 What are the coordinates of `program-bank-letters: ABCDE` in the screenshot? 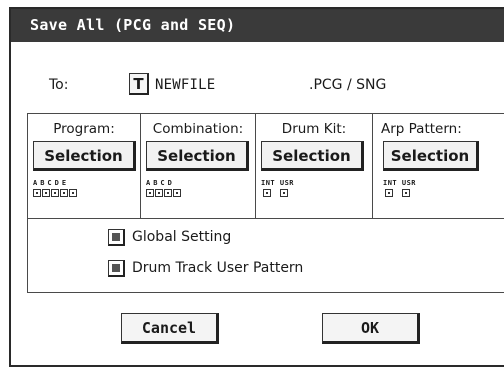 It's located at (51, 183).